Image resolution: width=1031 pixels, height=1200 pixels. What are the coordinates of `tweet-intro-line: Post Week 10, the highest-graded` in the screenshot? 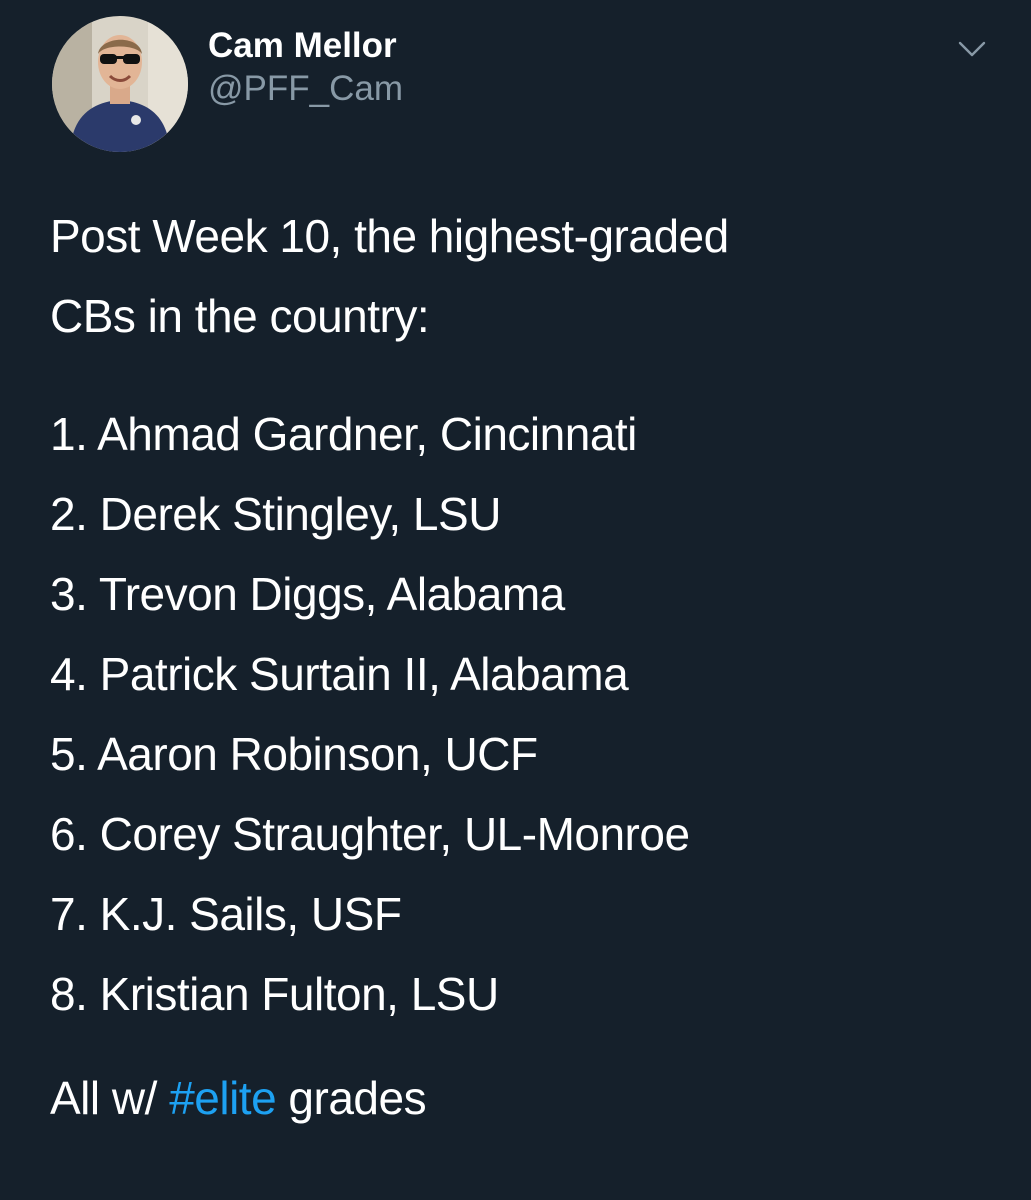 It's located at (389, 236).